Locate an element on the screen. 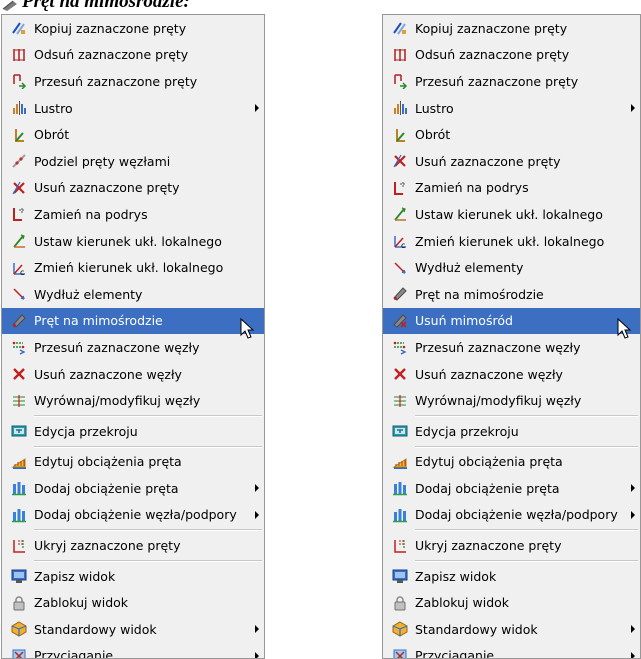 The width and height of the screenshot is (641, 659). menu-item-label: Zablokuj widok is located at coordinates (81, 603).